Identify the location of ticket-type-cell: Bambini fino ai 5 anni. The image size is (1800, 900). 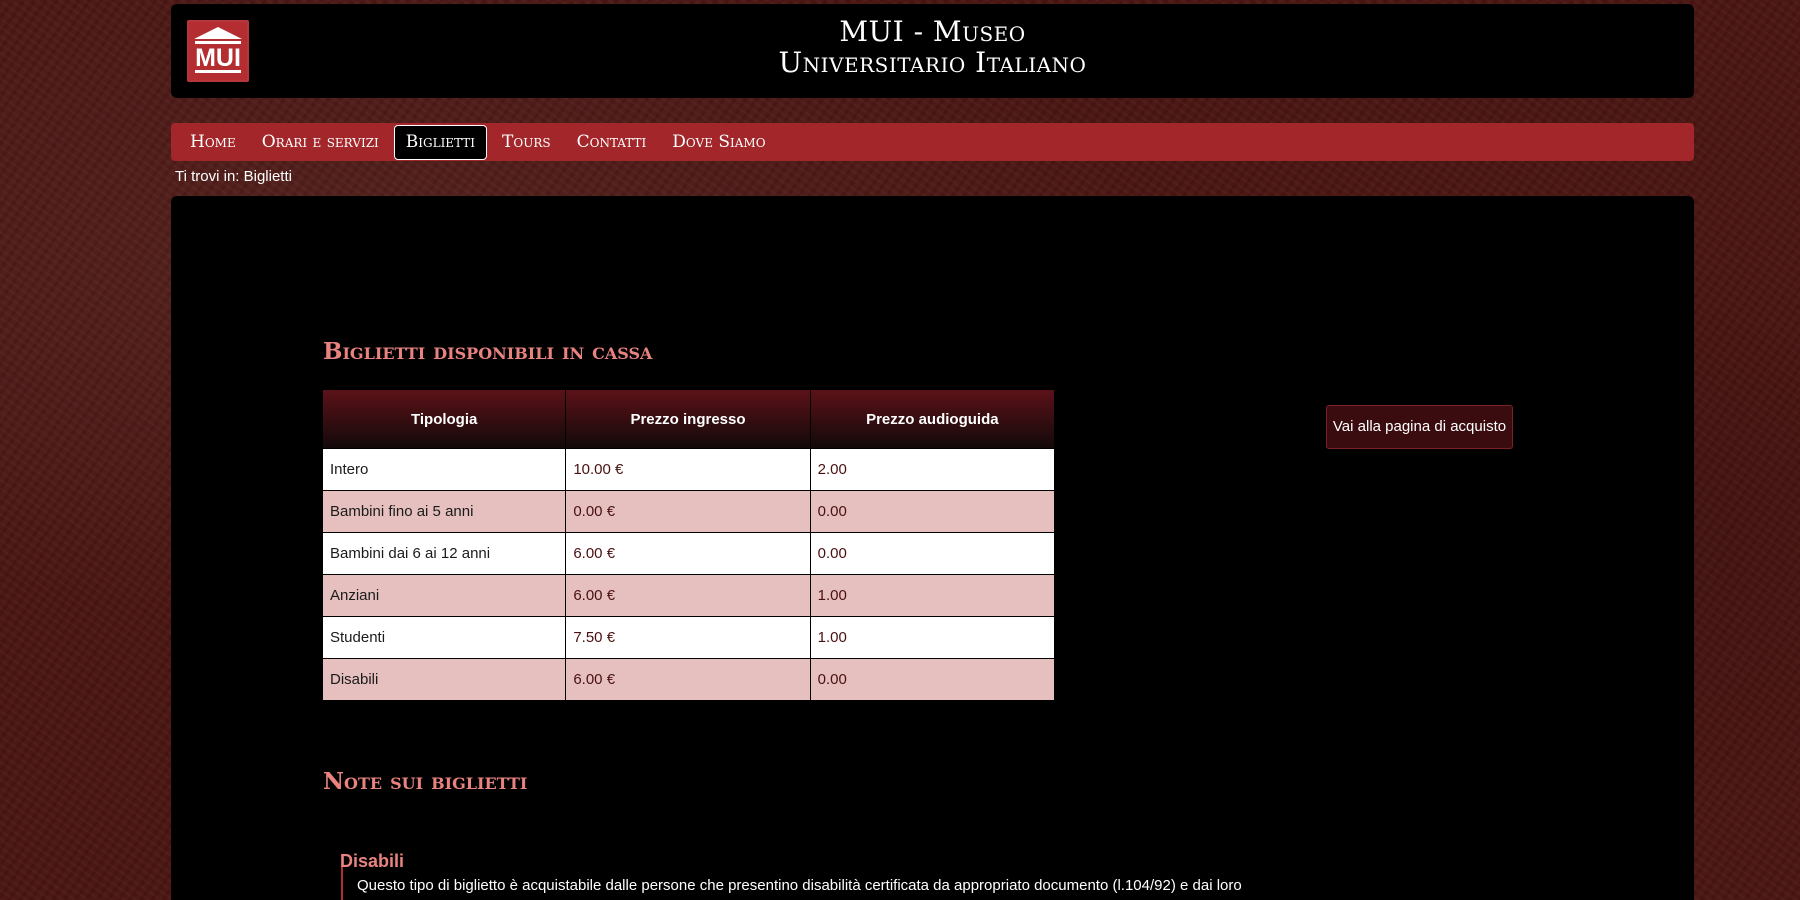
(445, 511).